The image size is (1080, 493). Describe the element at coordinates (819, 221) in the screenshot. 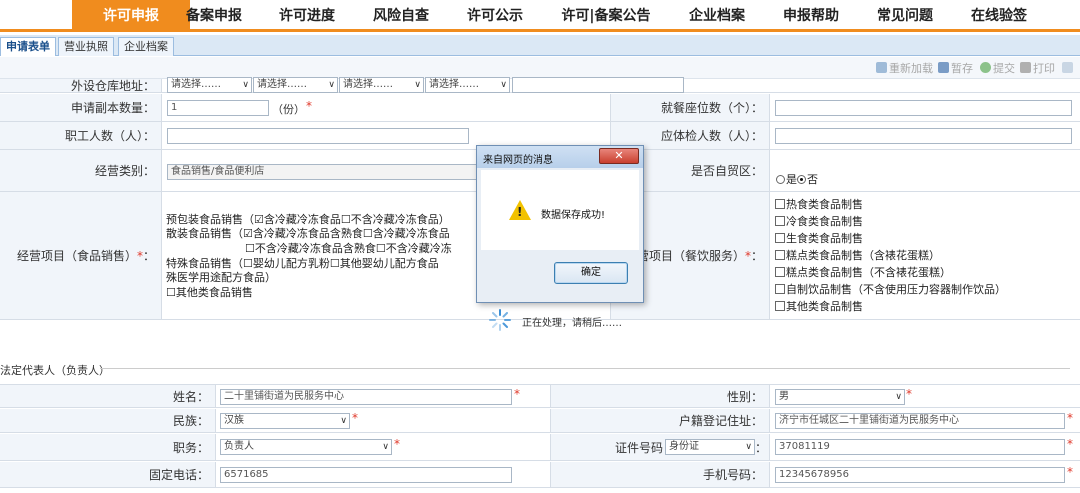

I see `catering-item: 冷食类食品制售` at that location.